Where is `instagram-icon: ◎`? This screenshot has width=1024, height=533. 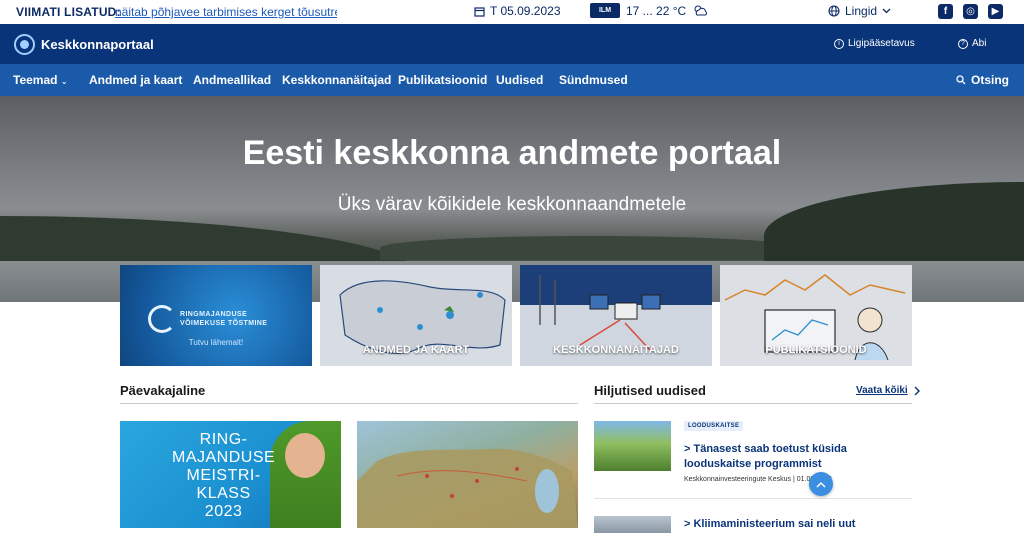 instagram-icon: ◎ is located at coordinates (970, 11).